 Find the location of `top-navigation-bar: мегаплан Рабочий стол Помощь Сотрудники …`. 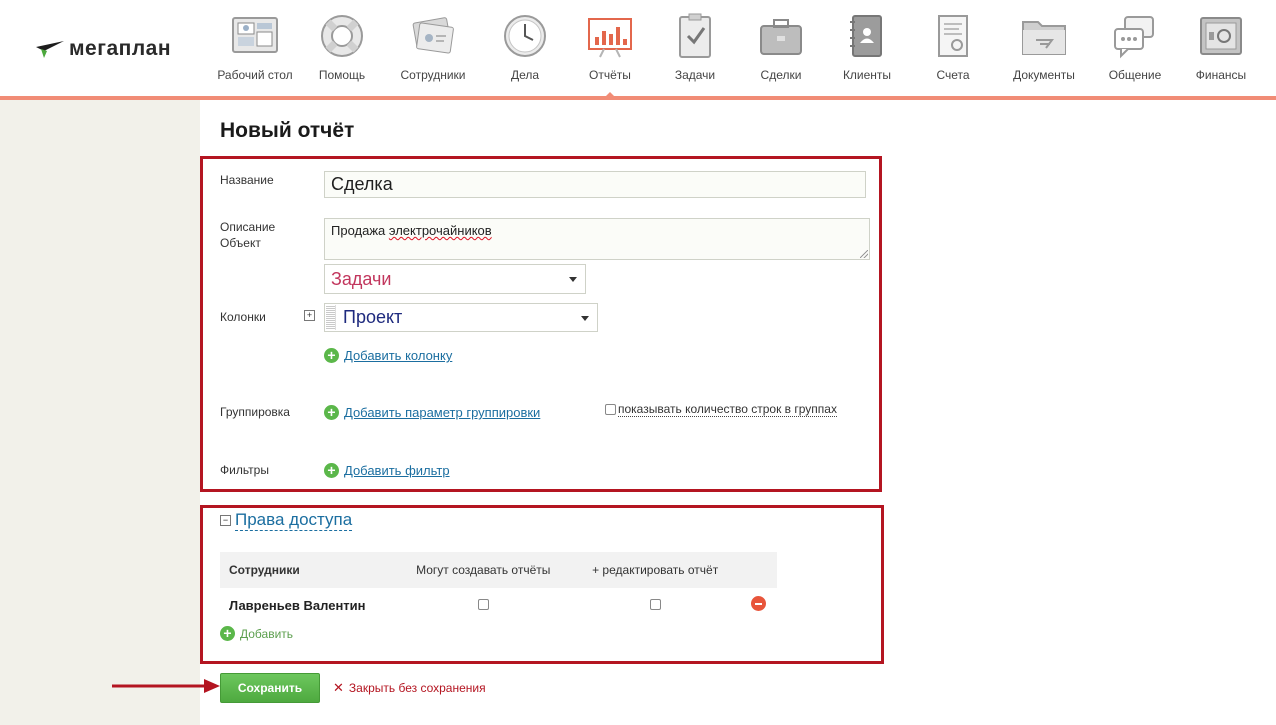

top-navigation-bar: мегаплан Рабочий стол Помощь Сотрудники … is located at coordinates (638, 50).